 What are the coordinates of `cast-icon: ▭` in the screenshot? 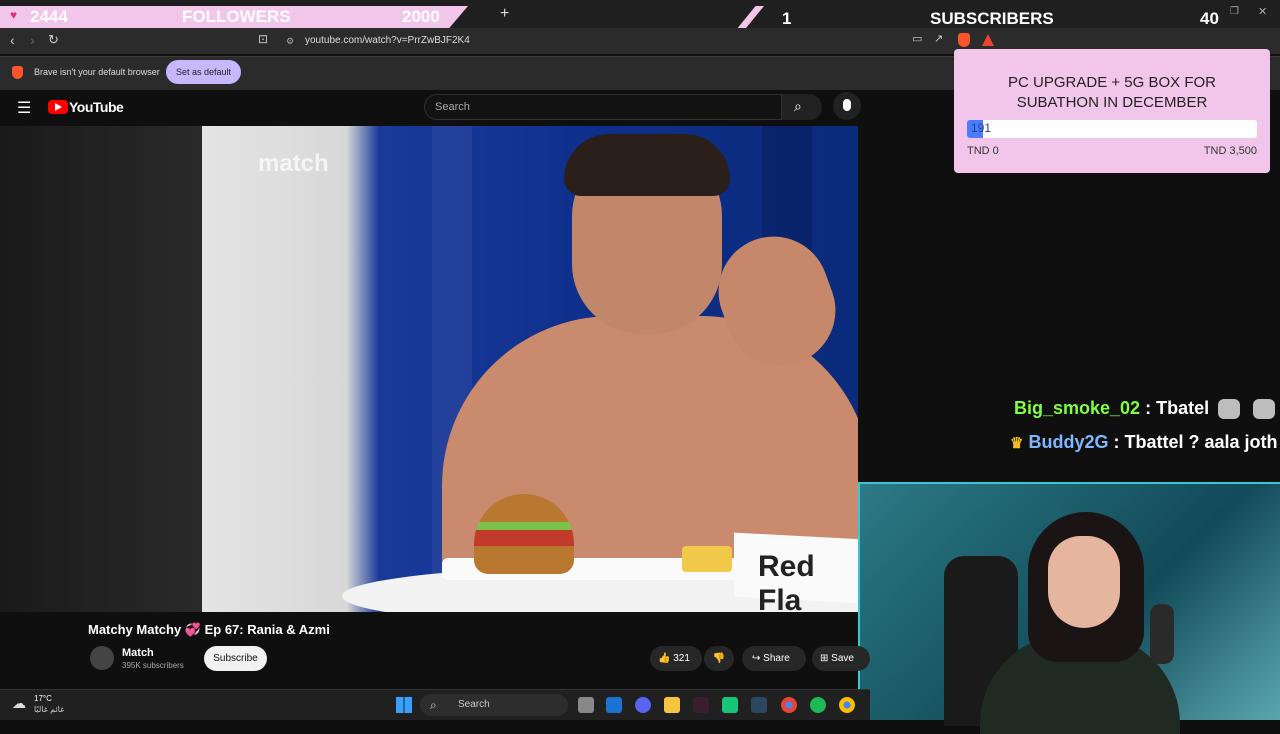 It's located at (917, 38).